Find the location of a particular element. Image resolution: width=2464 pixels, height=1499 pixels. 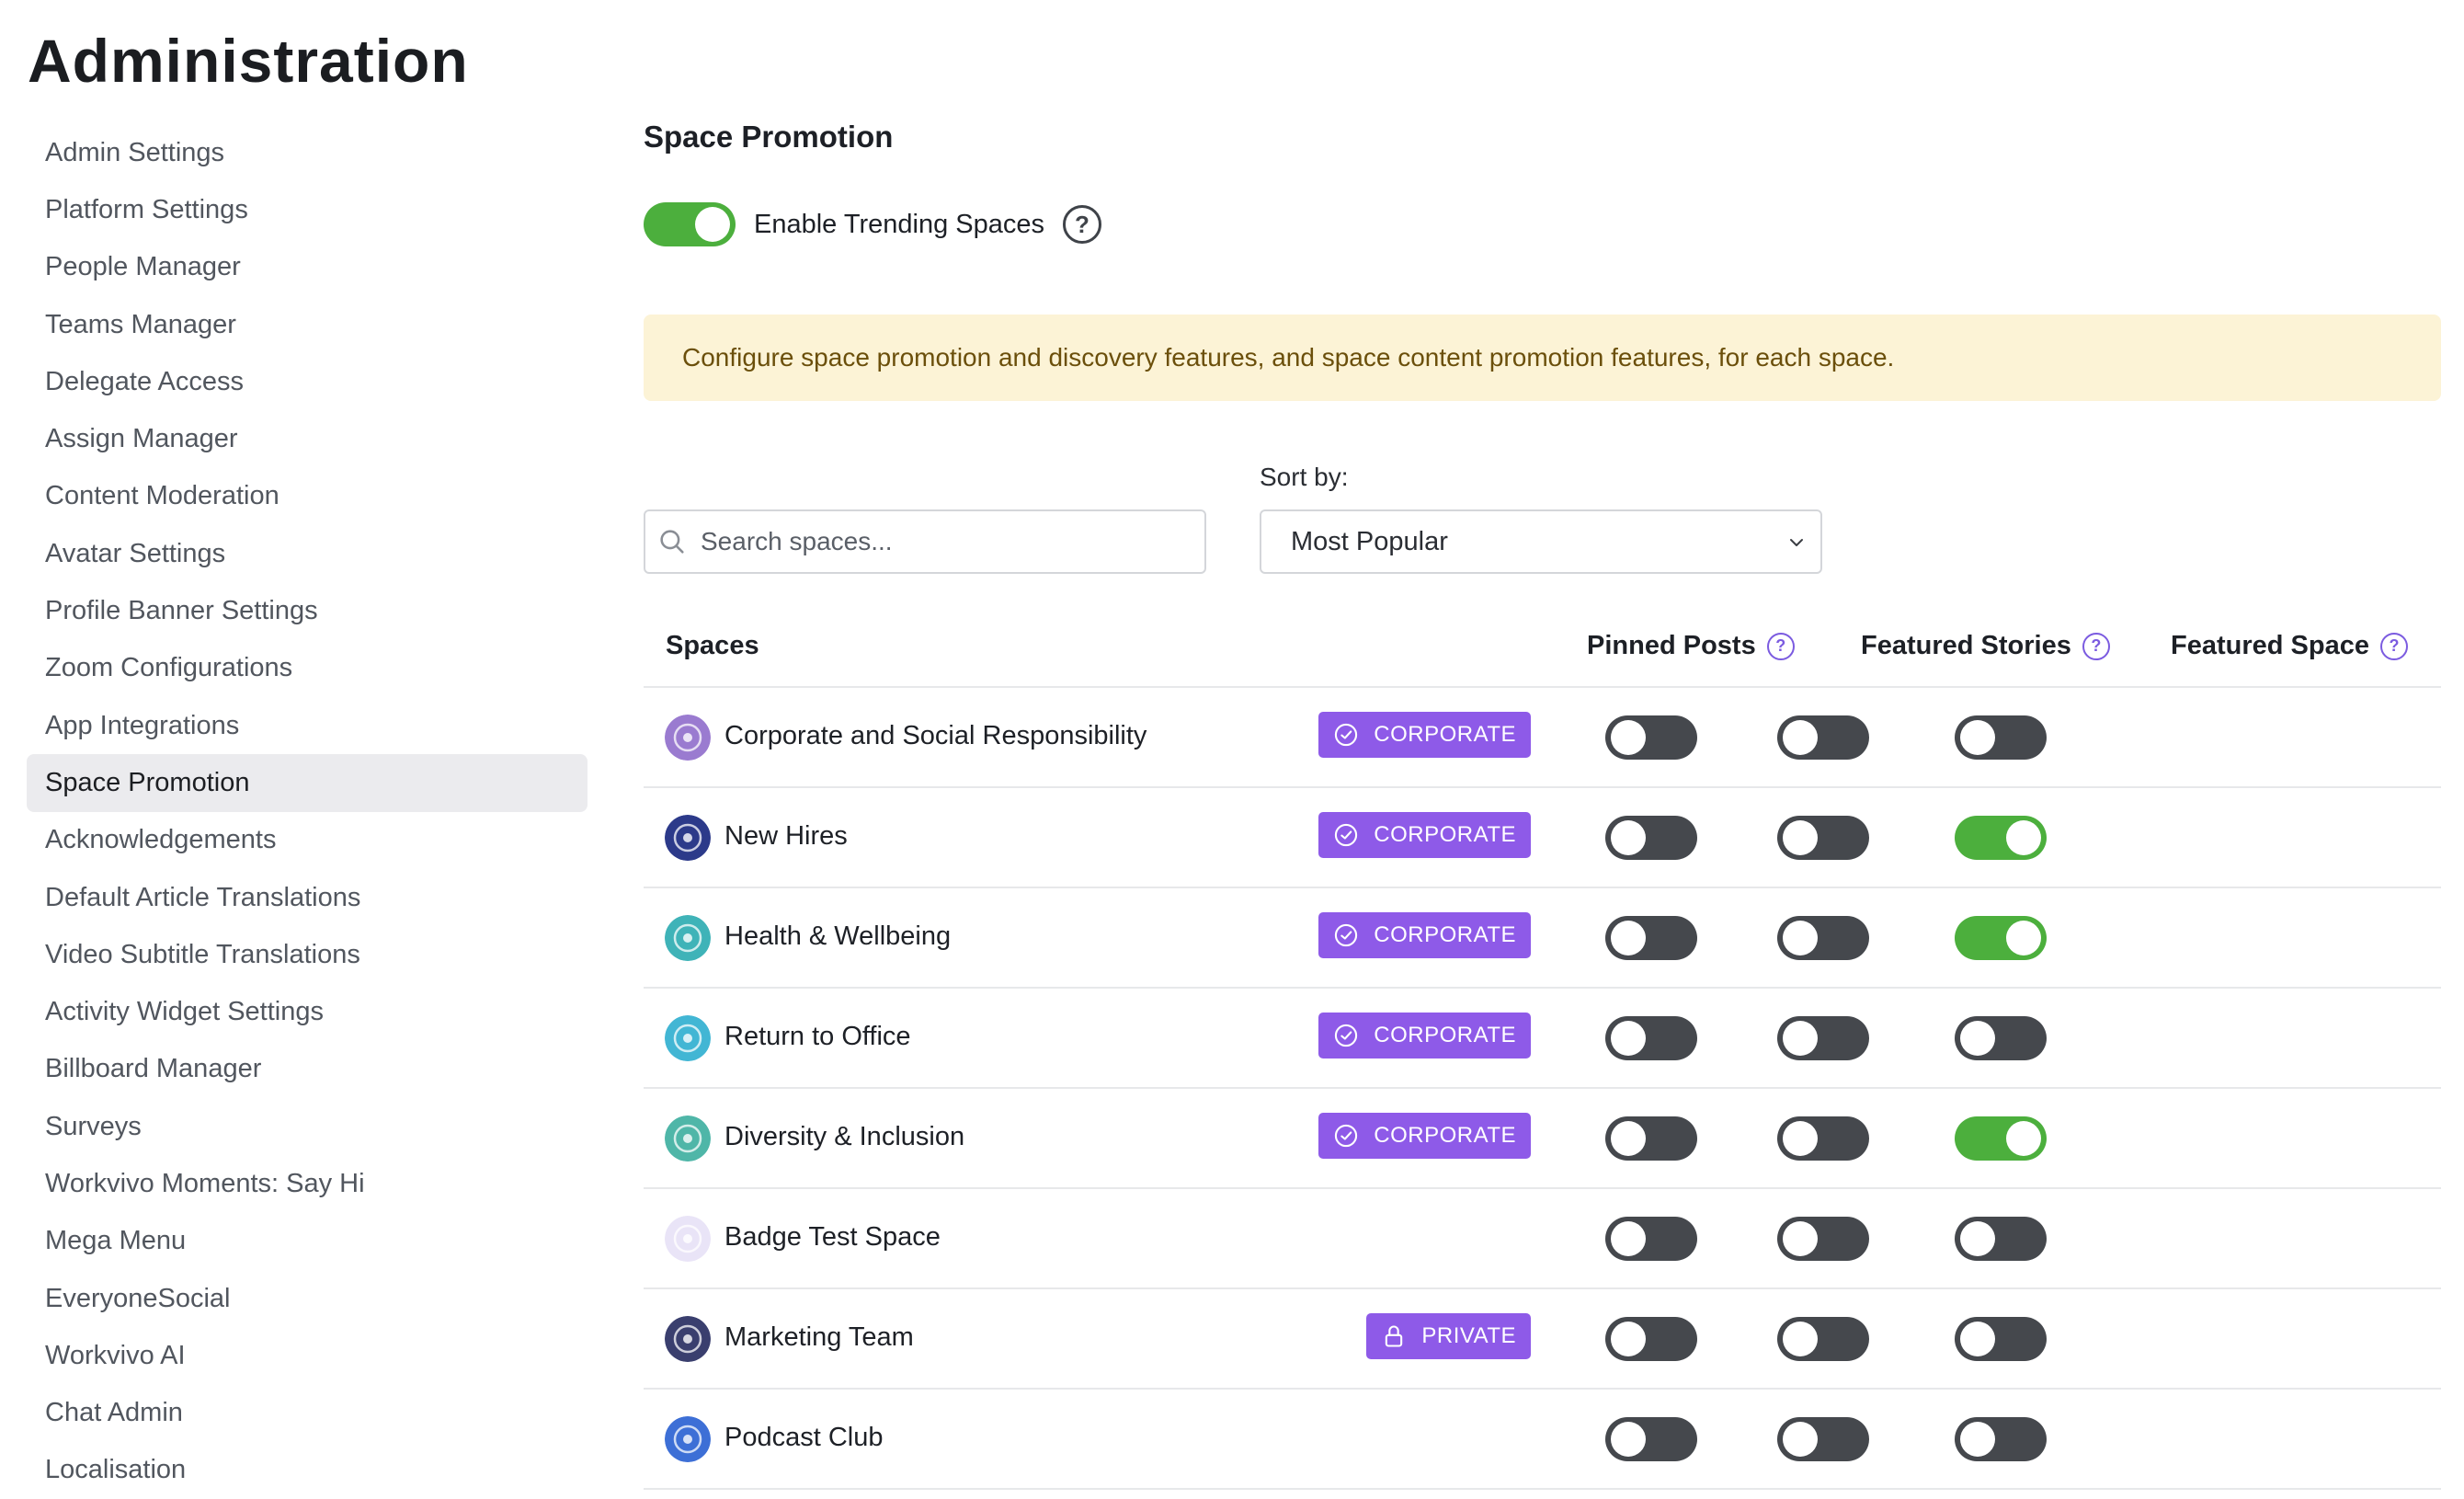

sidebar-item: Chat Admin is located at coordinates (307, 1413).